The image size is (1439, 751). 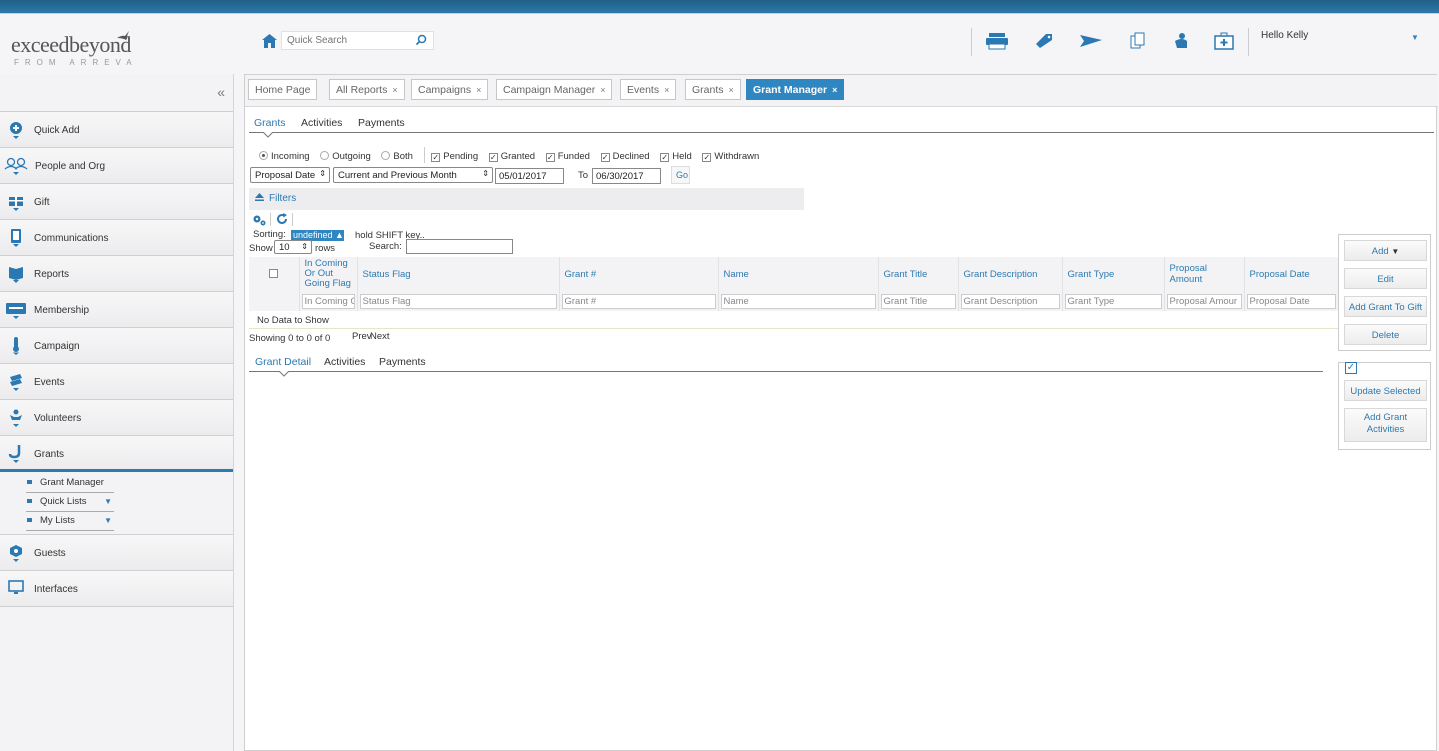 I want to click on tab-grant-manager: Grant Manager ×, so click(x=795, y=89).